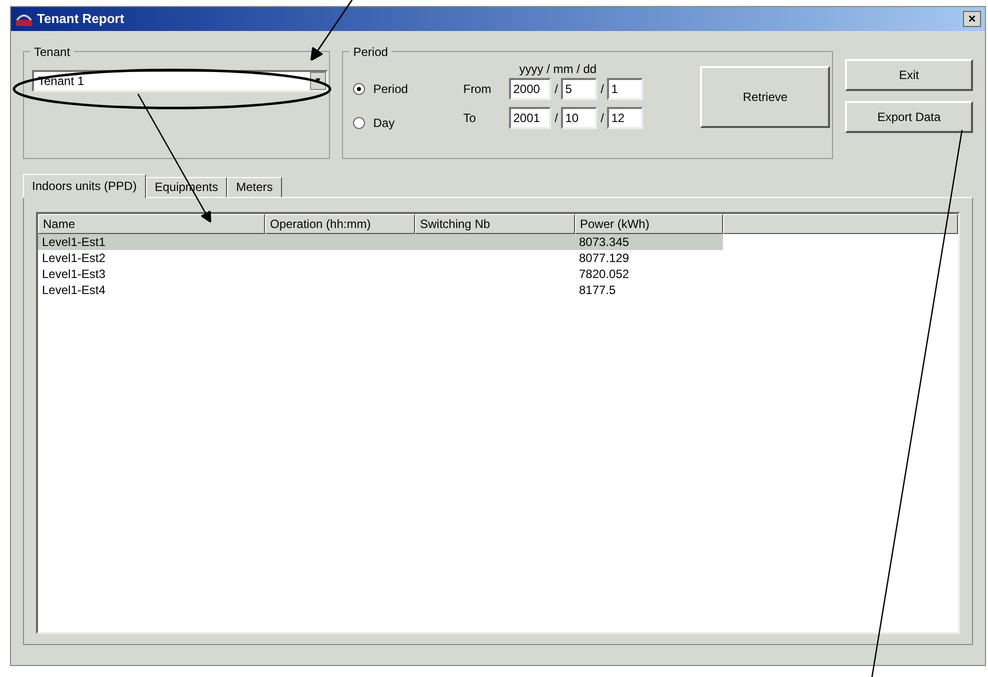 The width and height of the screenshot is (988, 677). What do you see at coordinates (597, 290) in the screenshot?
I see `table-cell-text: 8177.5` at bounding box center [597, 290].